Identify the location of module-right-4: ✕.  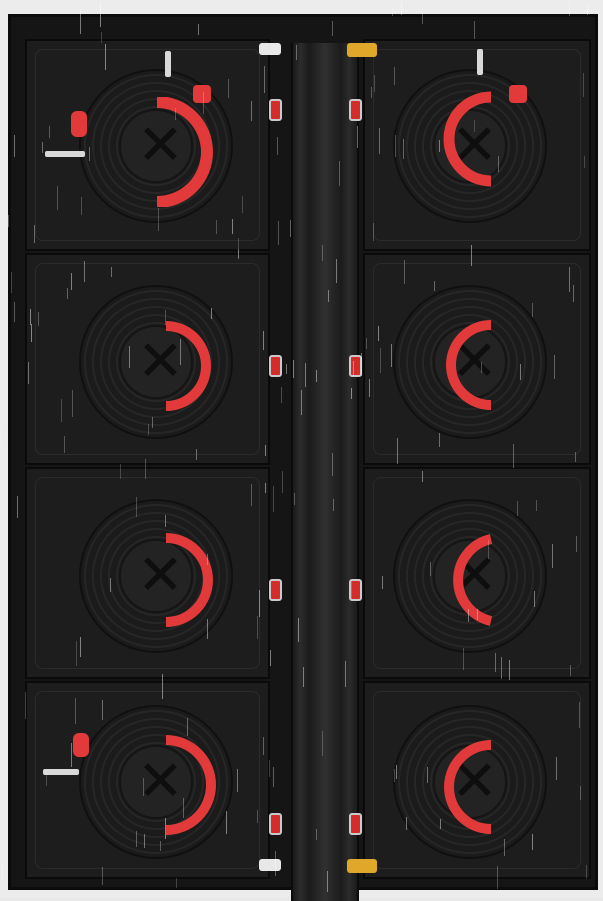
(477, 780).